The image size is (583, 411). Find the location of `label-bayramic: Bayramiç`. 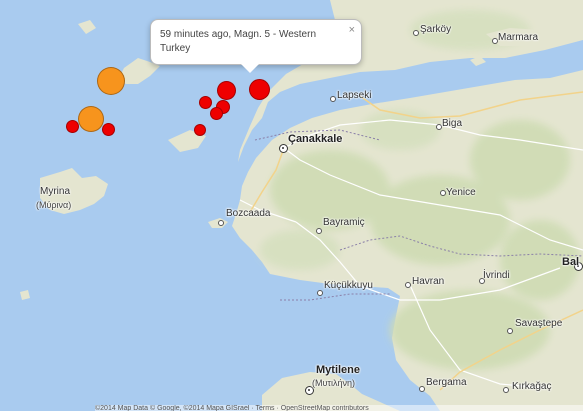

label-bayramic: Bayramiç is located at coordinates (344, 222).